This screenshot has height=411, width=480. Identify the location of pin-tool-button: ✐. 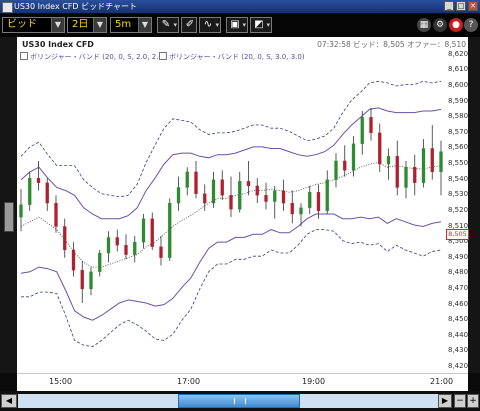
(189, 25).